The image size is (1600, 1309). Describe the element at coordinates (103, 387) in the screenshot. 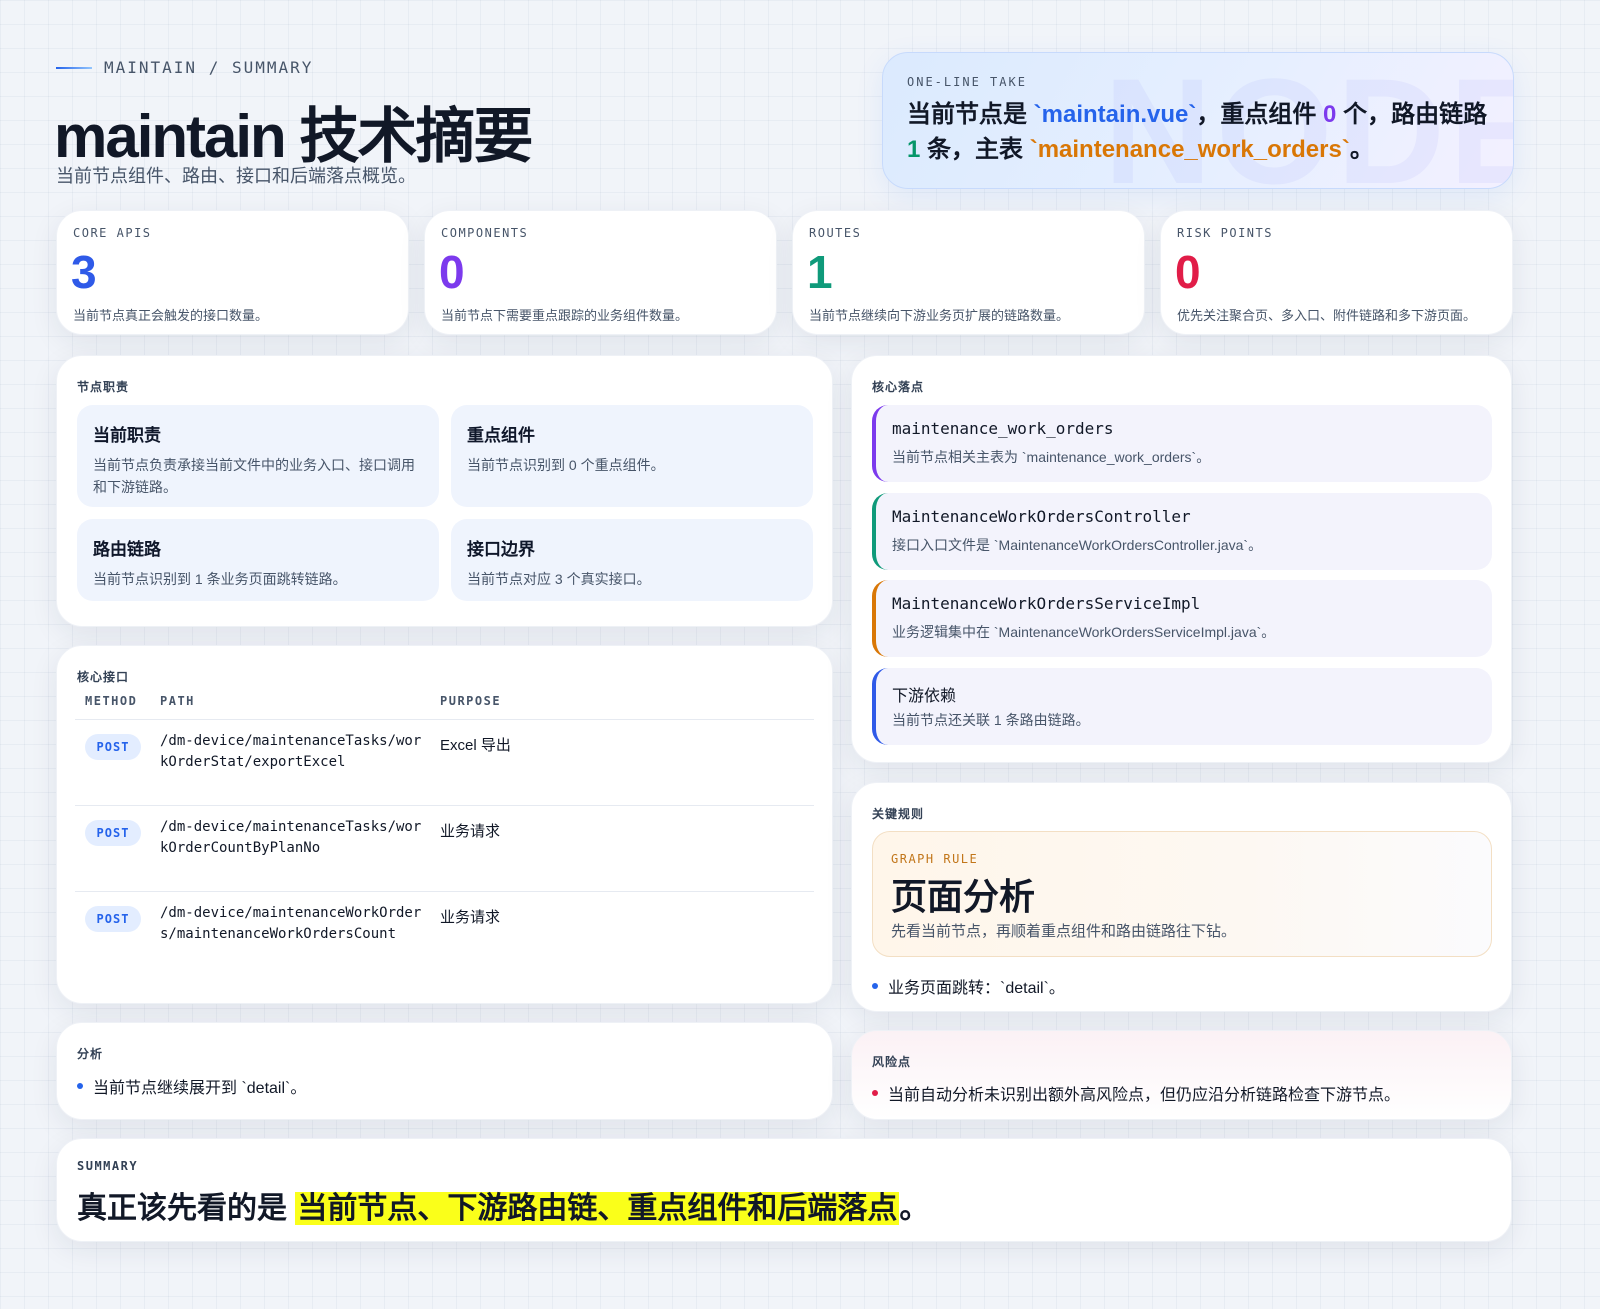

I see `panel-title: 节点职责` at that location.